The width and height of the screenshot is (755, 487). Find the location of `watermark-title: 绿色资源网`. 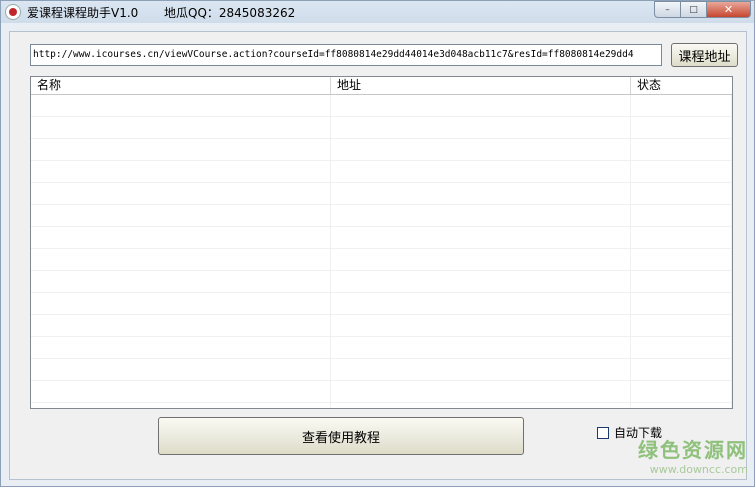

watermark-title: 绿色资源网 is located at coordinates (693, 450).